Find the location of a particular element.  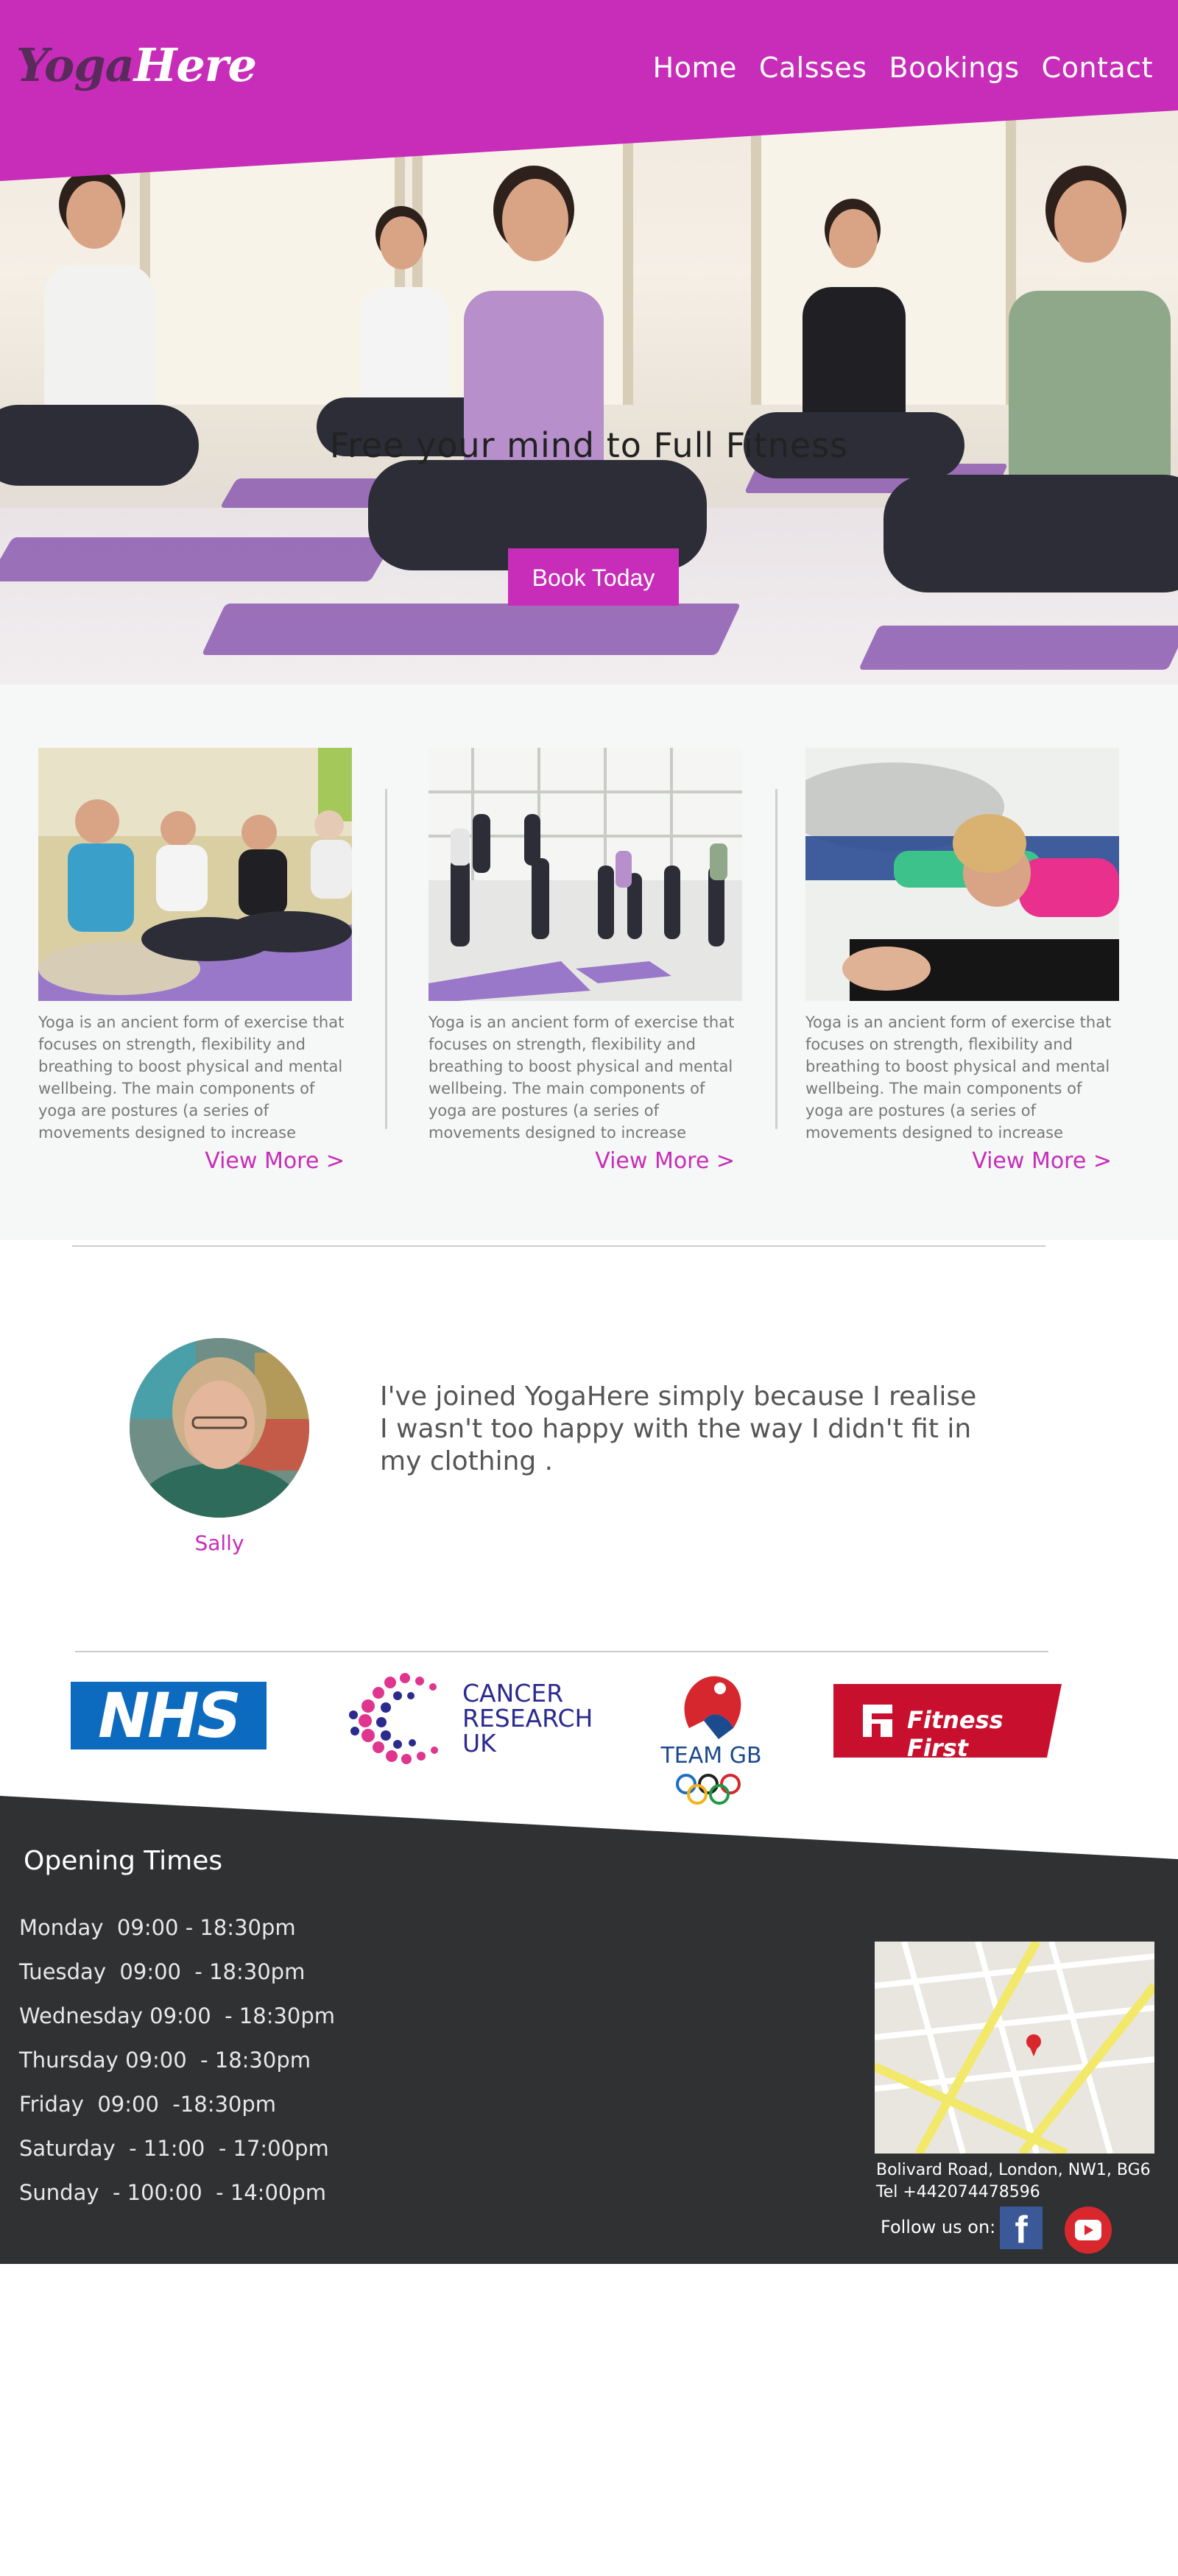

nav-classes: Calsses is located at coordinates (813, 68).